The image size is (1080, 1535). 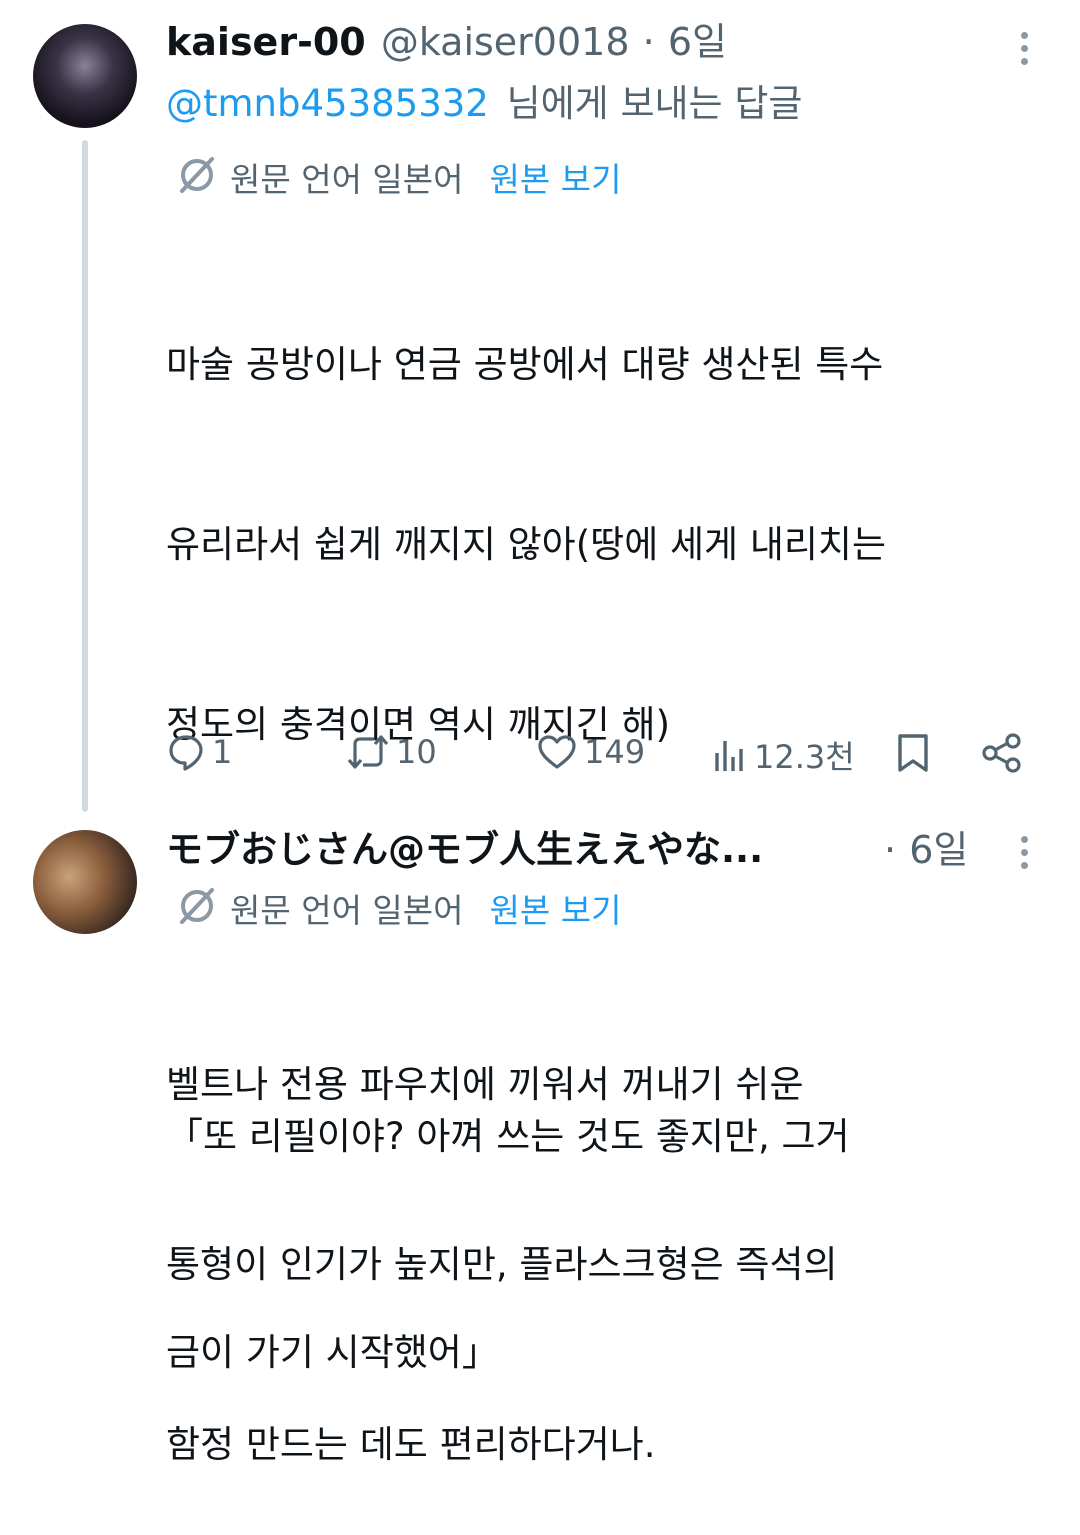 What do you see at coordinates (505, 42) in the screenshot?
I see `user-handle: @kaiser0018` at bounding box center [505, 42].